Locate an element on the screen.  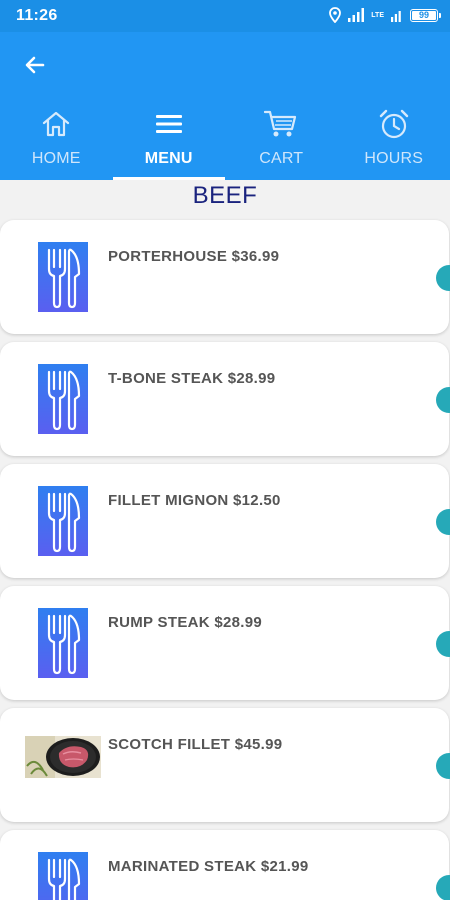
tab-cart-label: CART is located at coordinates (281, 158).